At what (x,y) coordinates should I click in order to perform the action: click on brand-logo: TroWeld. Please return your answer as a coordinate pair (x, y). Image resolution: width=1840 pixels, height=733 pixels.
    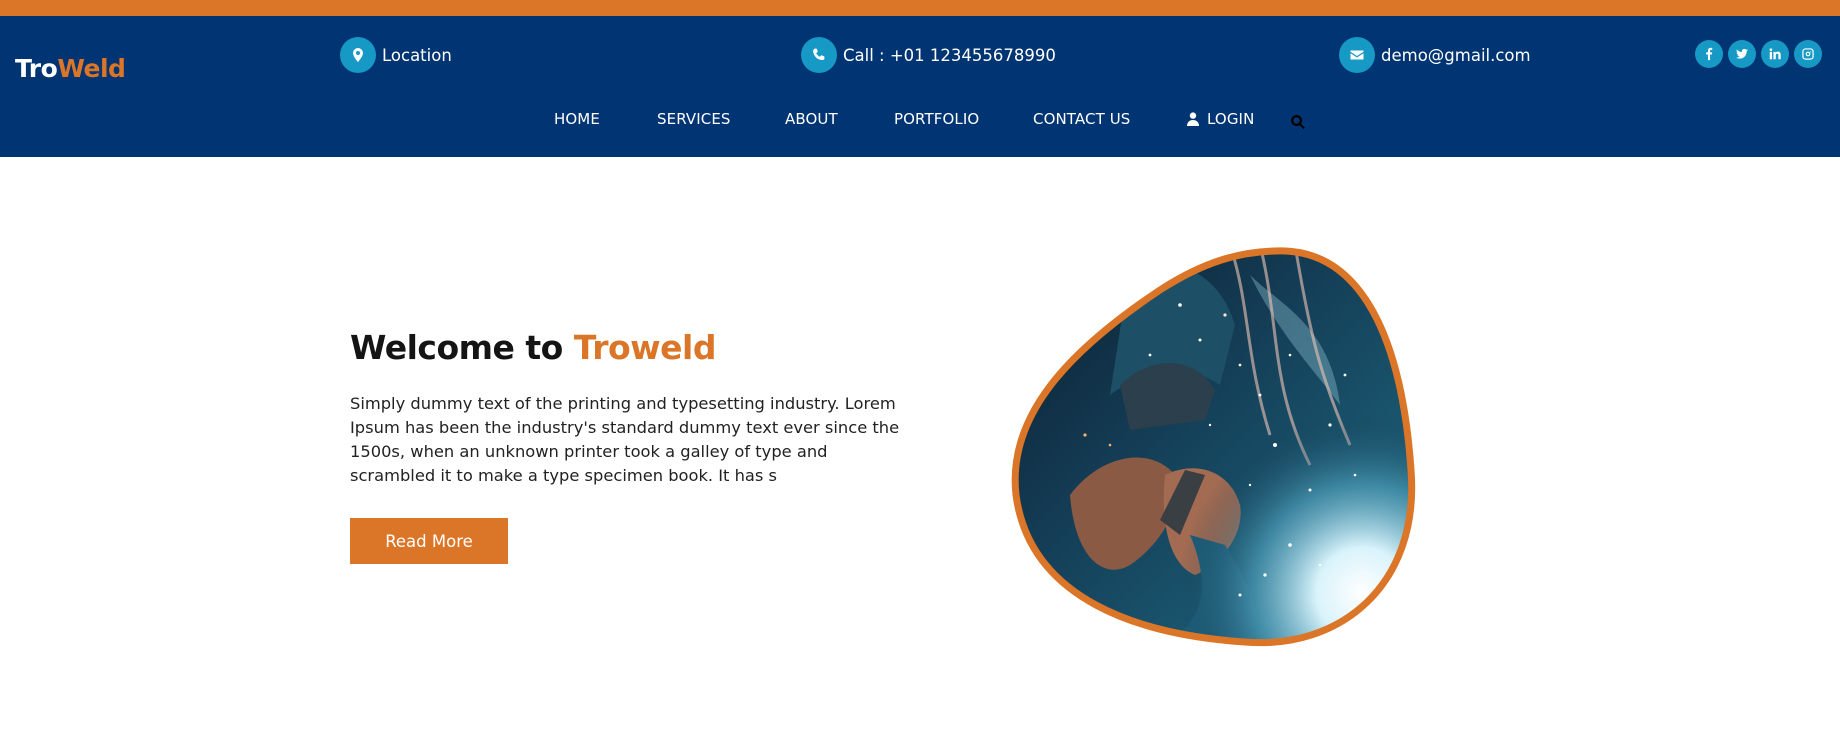
    Looking at the image, I should click on (70, 68).